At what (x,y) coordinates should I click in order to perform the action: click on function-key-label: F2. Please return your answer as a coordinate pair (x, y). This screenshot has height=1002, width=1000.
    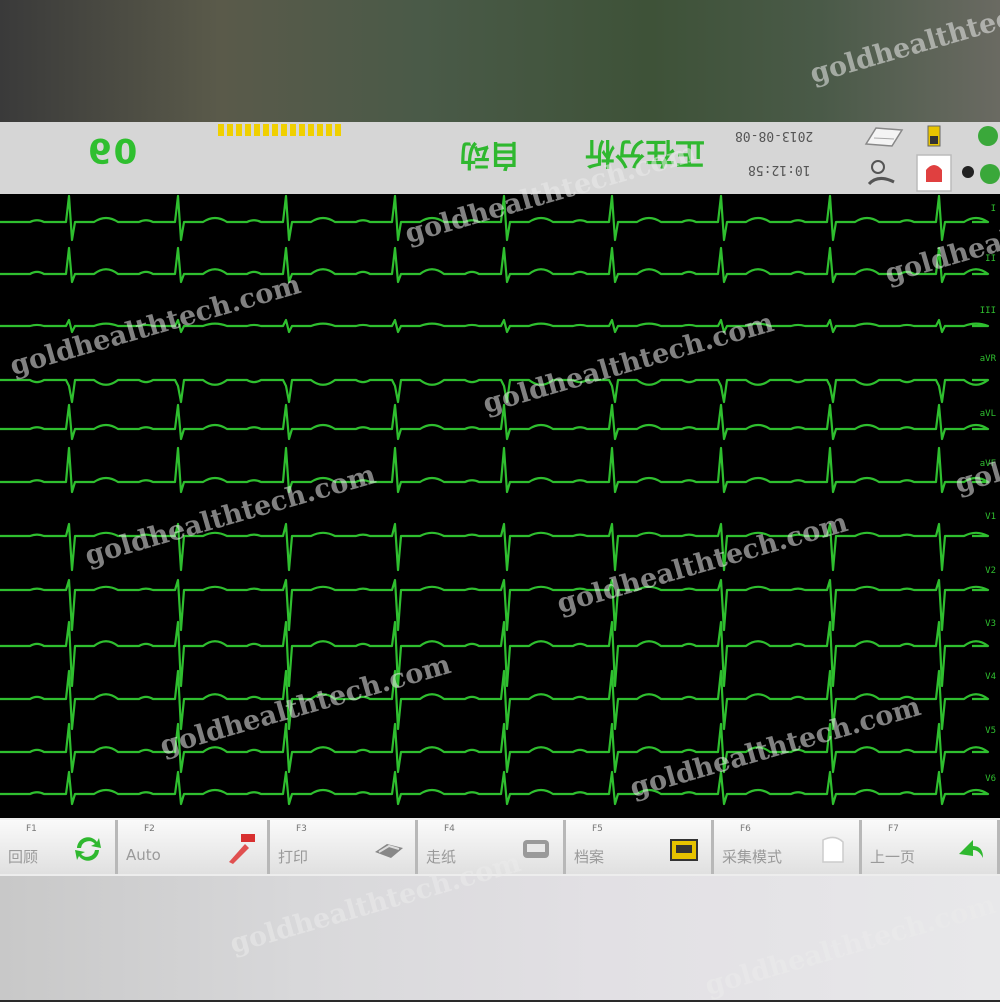
    Looking at the image, I should click on (149, 829).